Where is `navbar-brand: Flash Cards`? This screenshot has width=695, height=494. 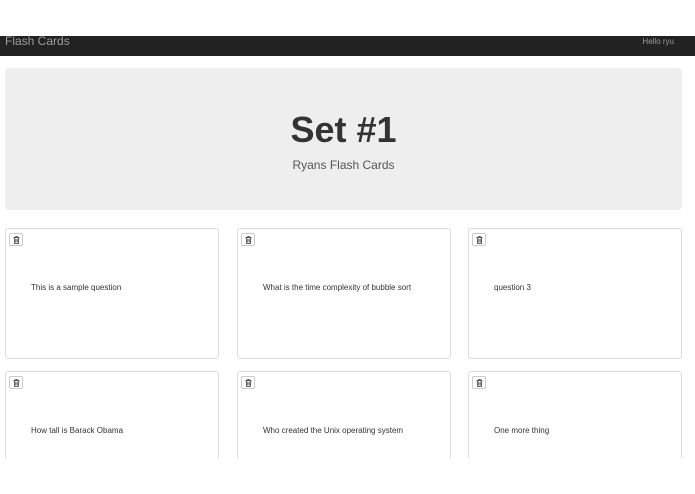
navbar-brand: Flash Cards is located at coordinates (37, 42).